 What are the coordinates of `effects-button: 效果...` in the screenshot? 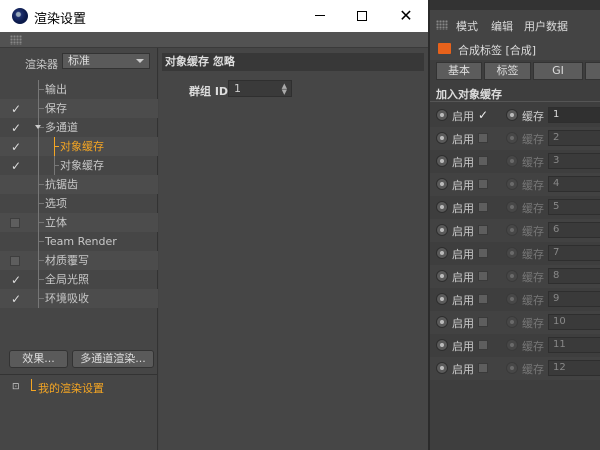 It's located at (38, 359).